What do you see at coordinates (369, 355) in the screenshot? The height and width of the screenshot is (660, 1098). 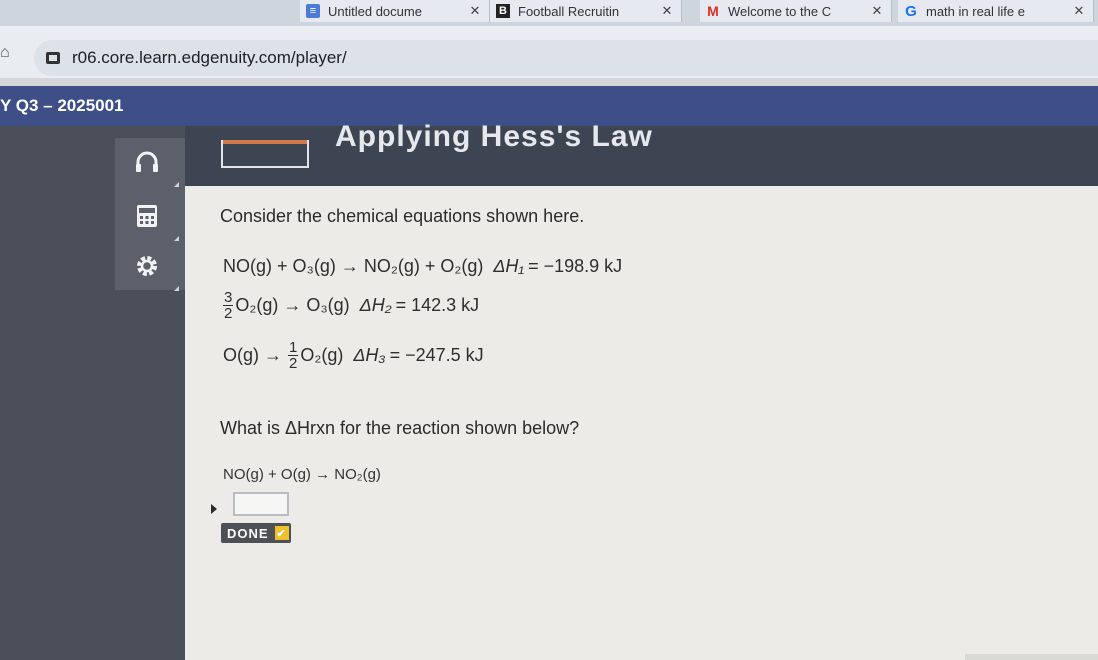 I see `equation-3-dh-label: ΔH₃` at bounding box center [369, 355].